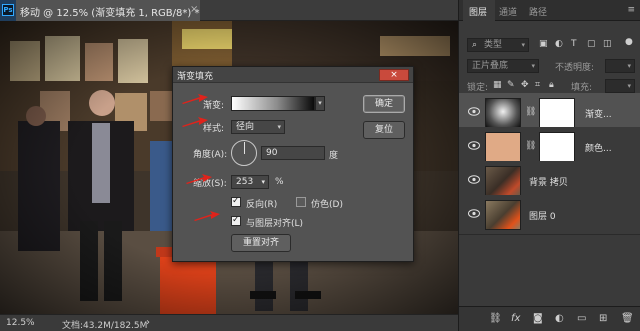 This screenshot has width=640, height=331. Describe the element at coordinates (236, 201) in the screenshot. I see `reverse-checkbox` at that location.